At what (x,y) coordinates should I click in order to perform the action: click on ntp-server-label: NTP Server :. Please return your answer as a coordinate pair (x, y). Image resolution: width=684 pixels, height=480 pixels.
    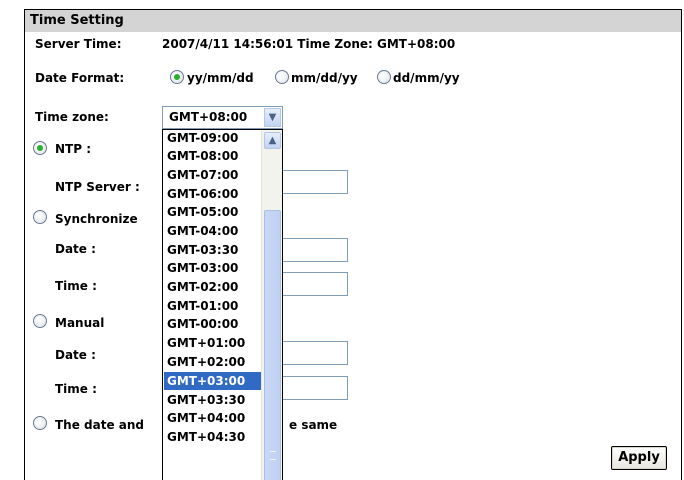
    Looking at the image, I should click on (97, 187).